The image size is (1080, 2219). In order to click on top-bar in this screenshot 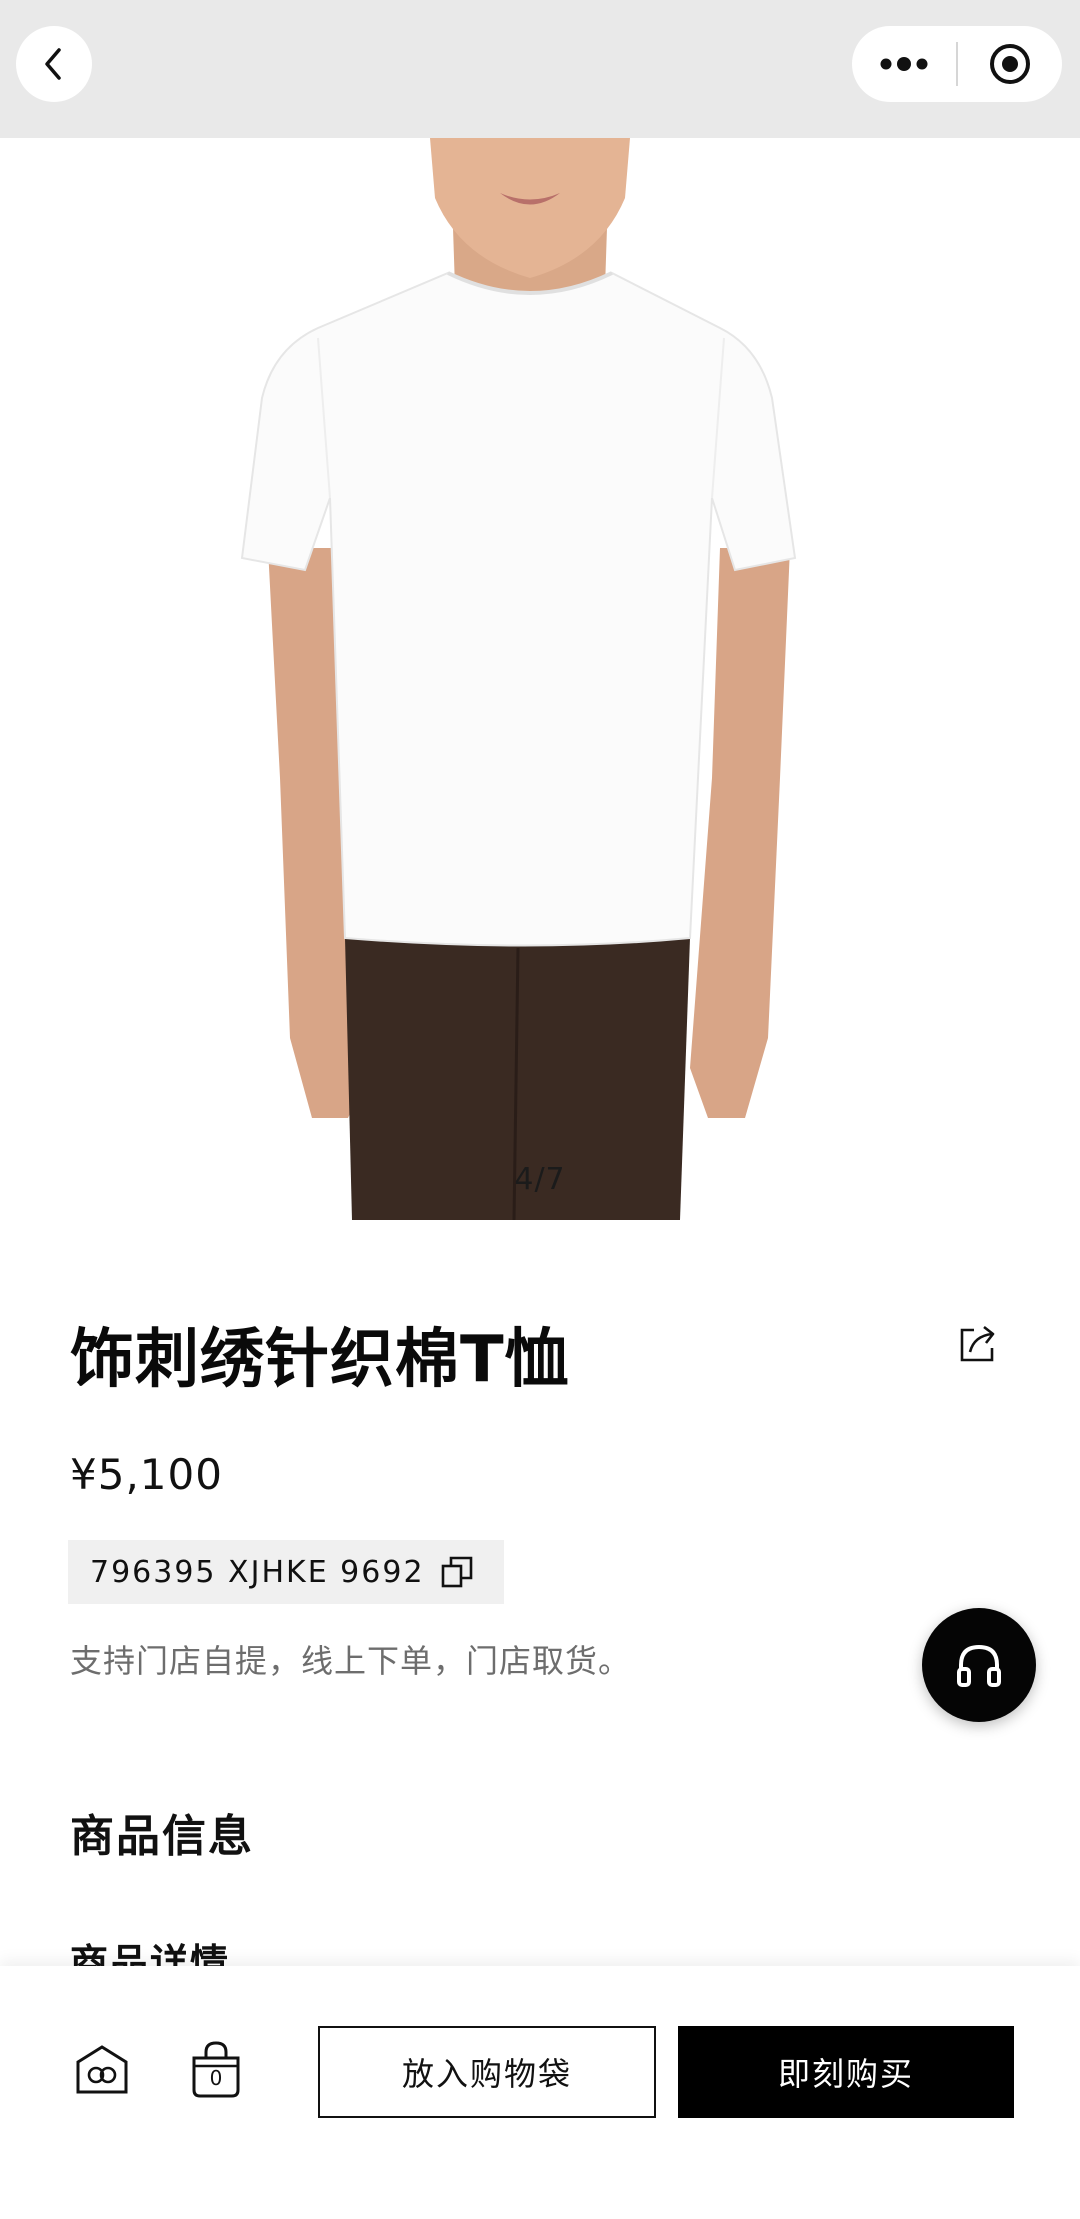, I will do `click(540, 69)`.